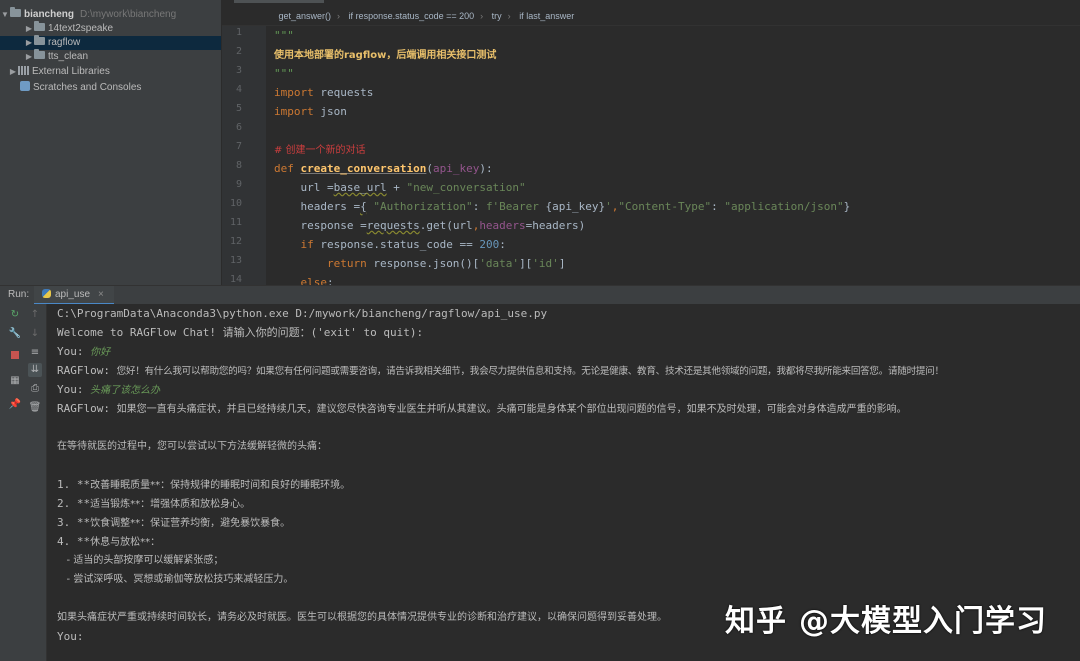 This screenshot has height=661, width=1080. I want to click on pin-icon: 📌, so click(15, 405).